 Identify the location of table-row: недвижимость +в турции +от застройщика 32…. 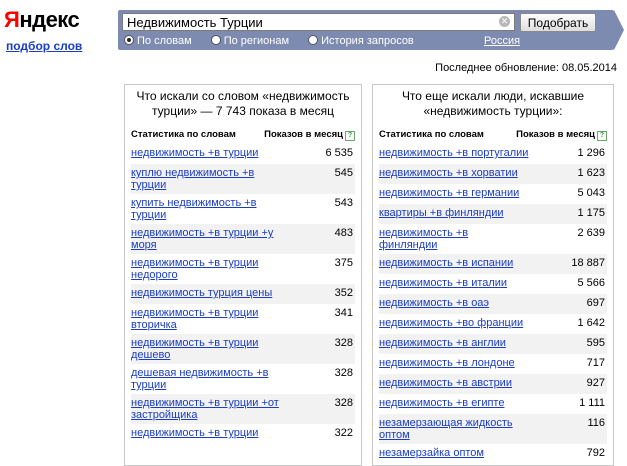
(243, 409).